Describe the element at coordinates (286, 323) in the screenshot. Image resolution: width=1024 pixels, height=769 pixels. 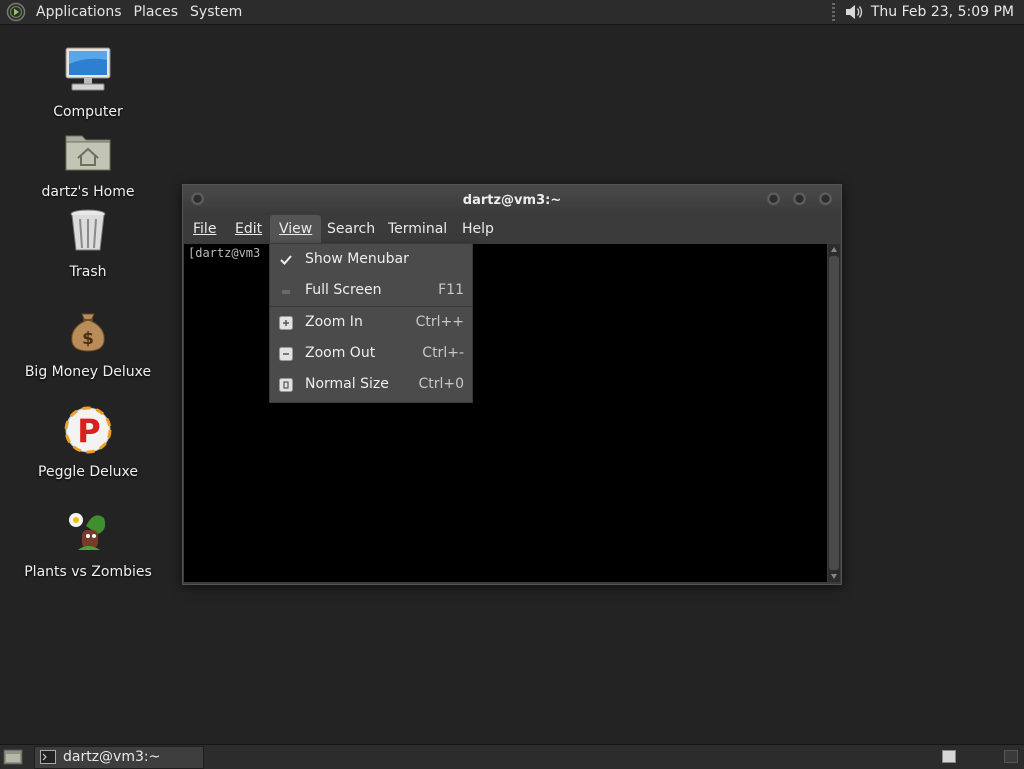
I see `zoom-in-icon` at that location.